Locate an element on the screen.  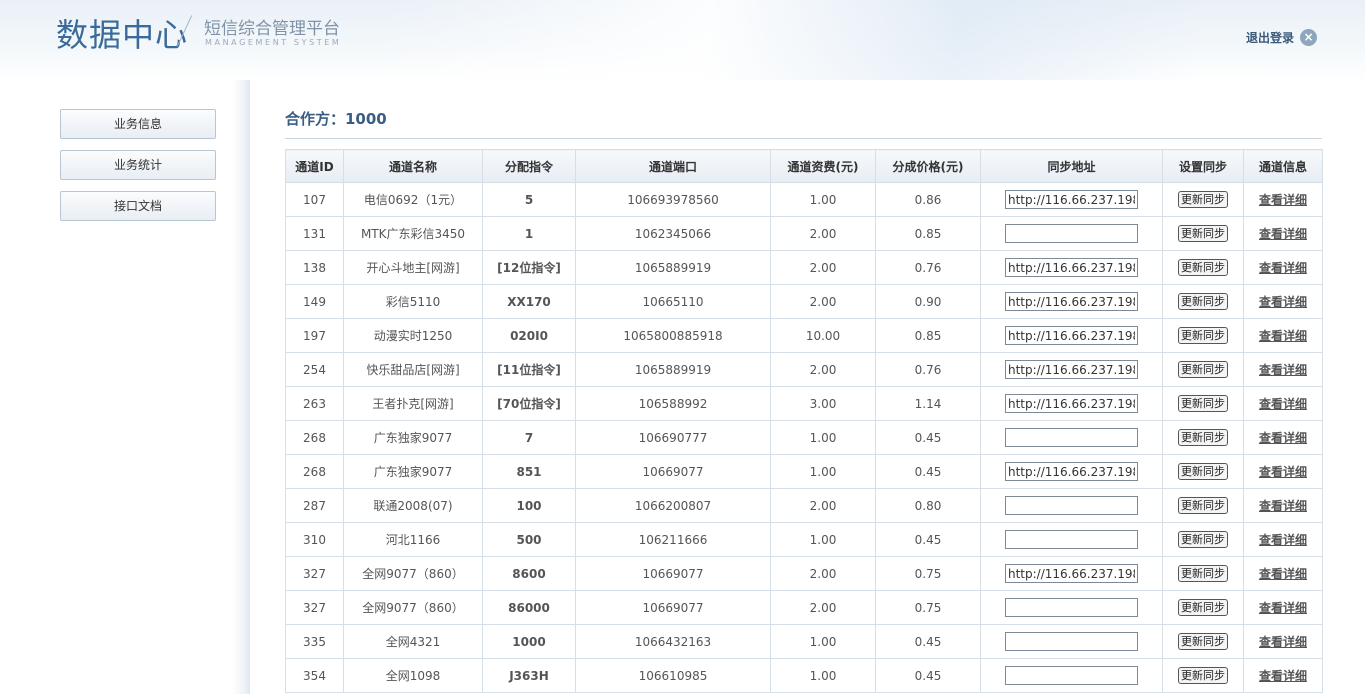
table-row: 149彩信5110XX170106651102.000.90 更新同步查看详细 is located at coordinates (804, 301).